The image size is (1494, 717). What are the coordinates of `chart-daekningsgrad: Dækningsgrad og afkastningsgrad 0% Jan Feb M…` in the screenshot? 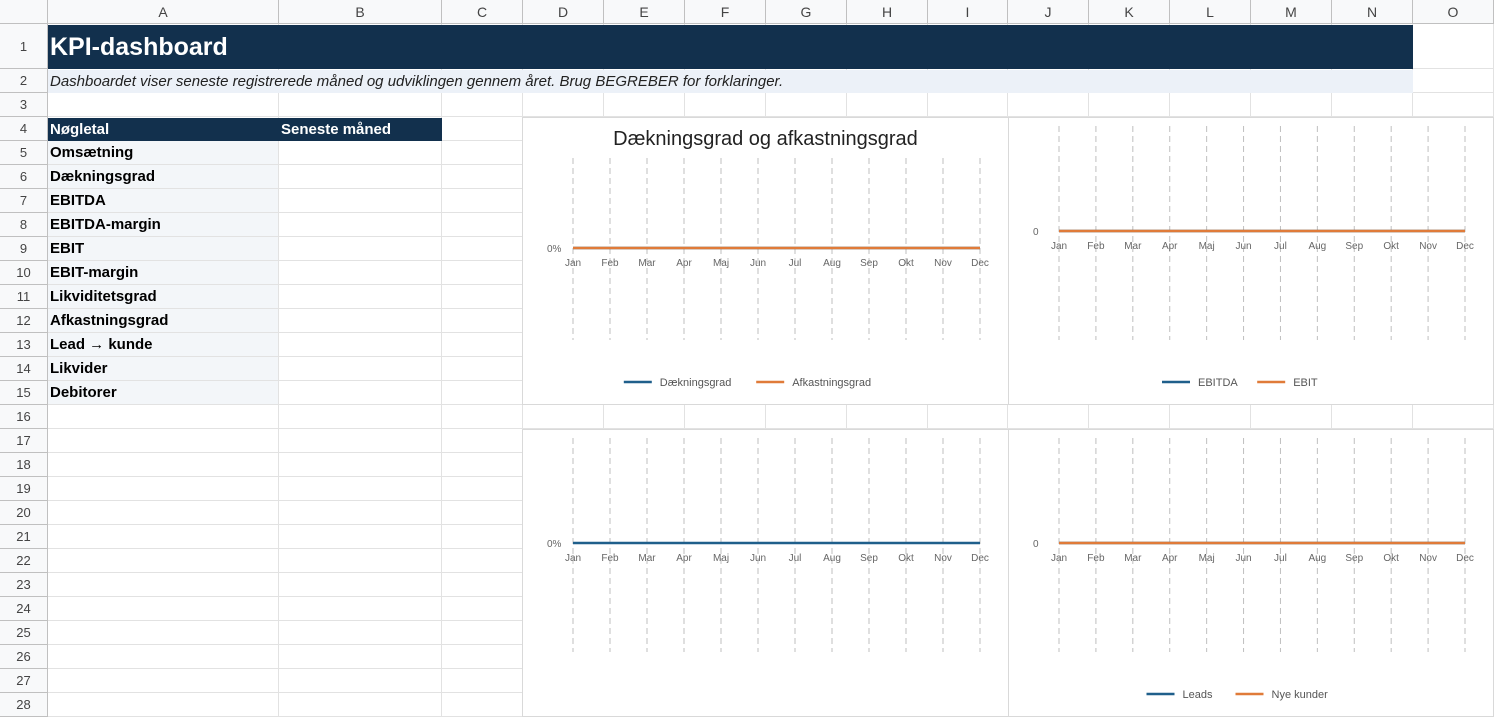 It's located at (765, 261).